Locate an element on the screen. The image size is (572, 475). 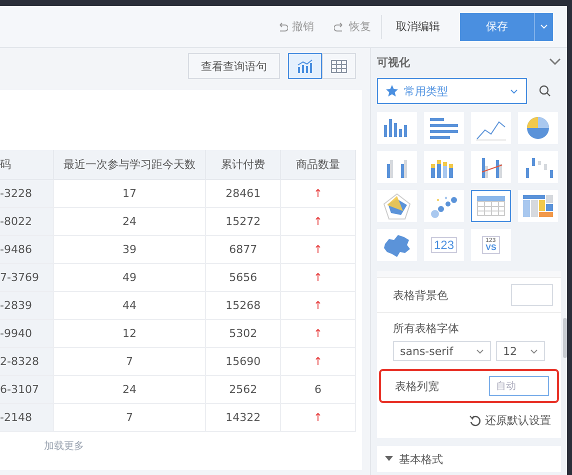
table-cell: -3228 is located at coordinates (27, 194).